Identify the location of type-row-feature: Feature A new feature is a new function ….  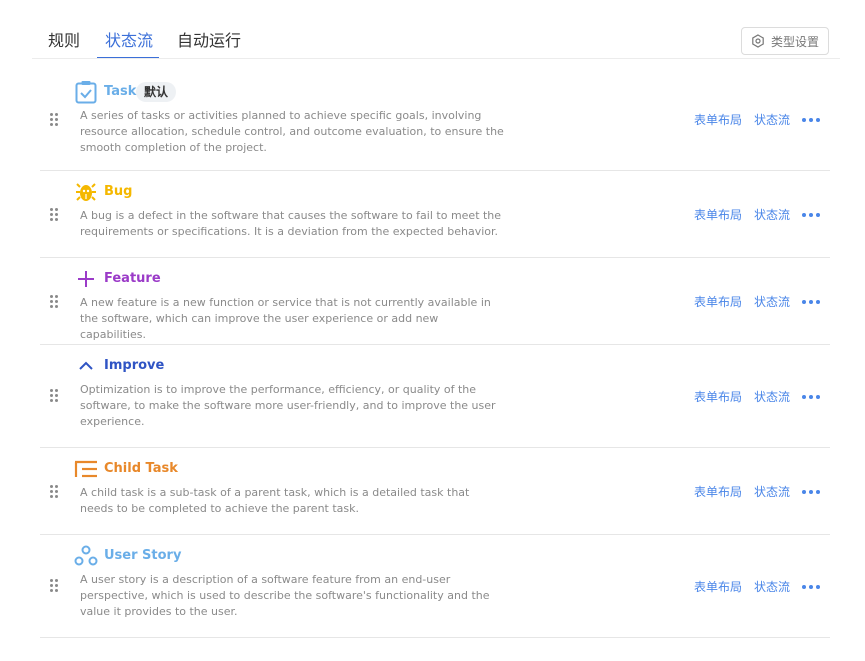
(435, 301).